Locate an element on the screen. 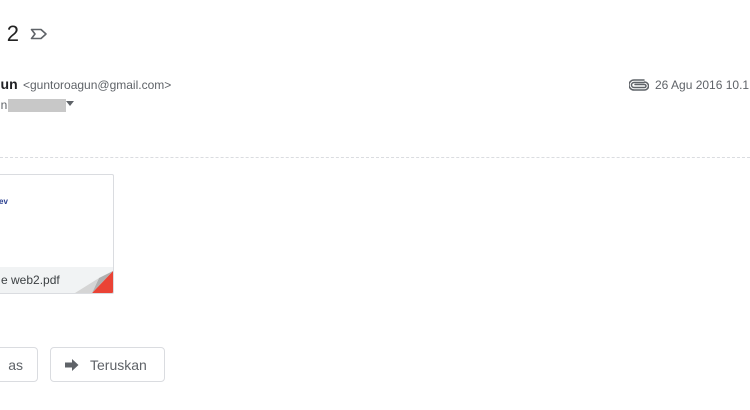  caret-down-icon is located at coordinates (70, 103).